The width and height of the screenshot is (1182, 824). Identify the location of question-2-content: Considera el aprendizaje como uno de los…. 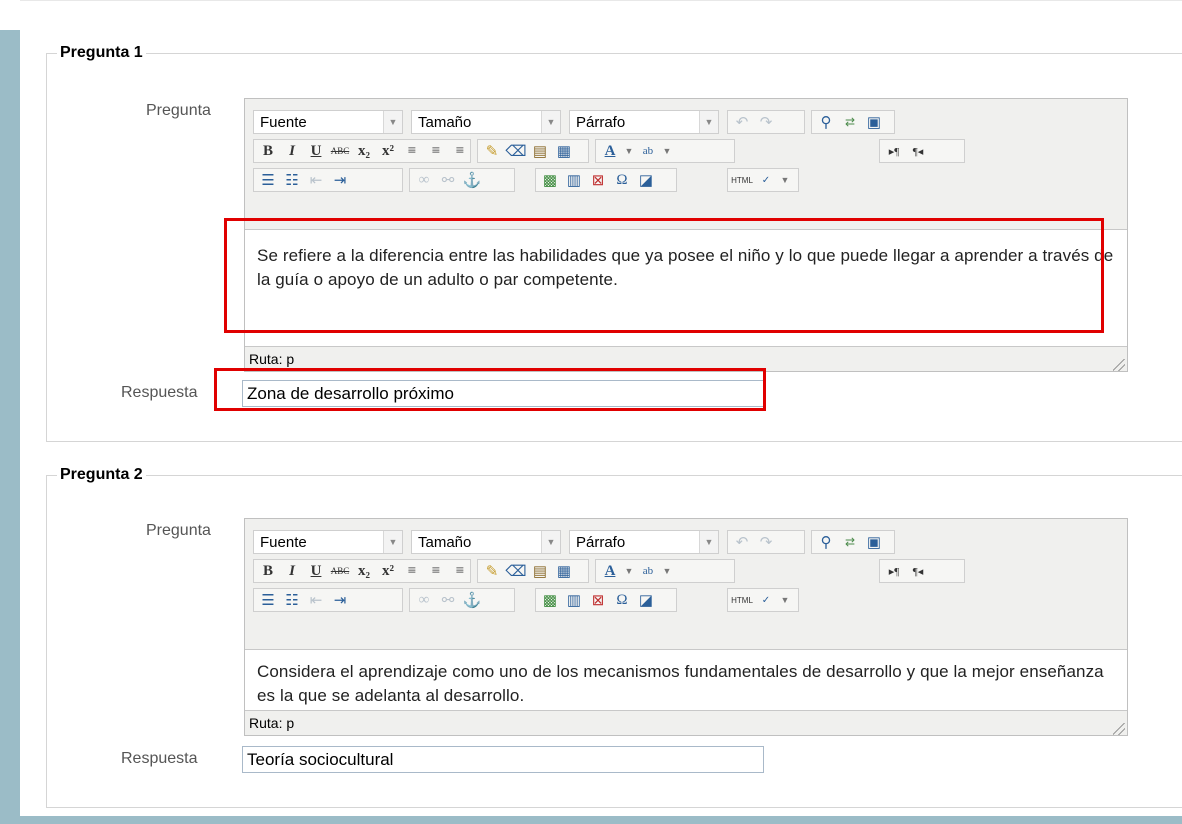
(686, 680).